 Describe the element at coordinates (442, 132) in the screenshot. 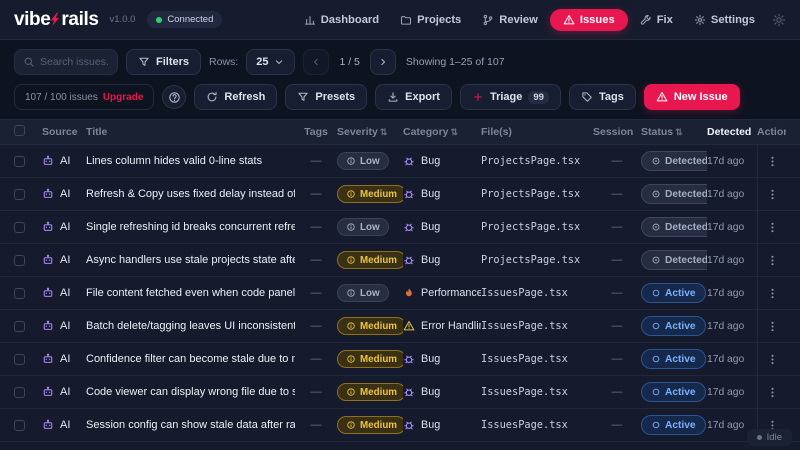

I see `col-category: Category ⇅` at that location.